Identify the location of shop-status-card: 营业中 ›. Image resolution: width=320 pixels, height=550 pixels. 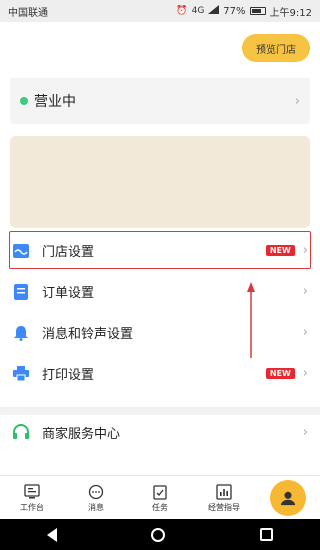
(160, 101).